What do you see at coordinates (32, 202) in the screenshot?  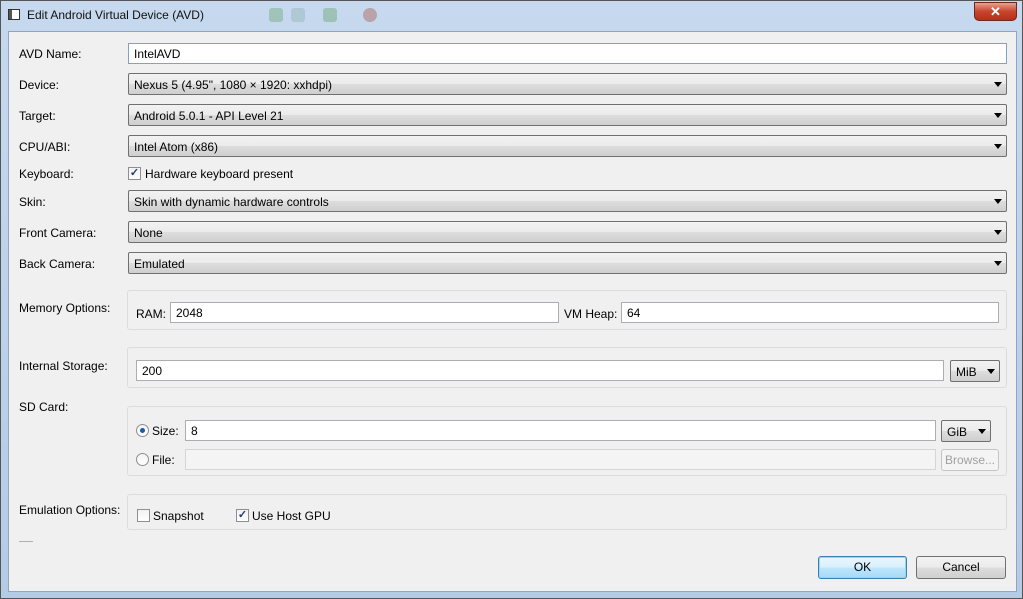 I see `skin-label: Skin:` at bounding box center [32, 202].